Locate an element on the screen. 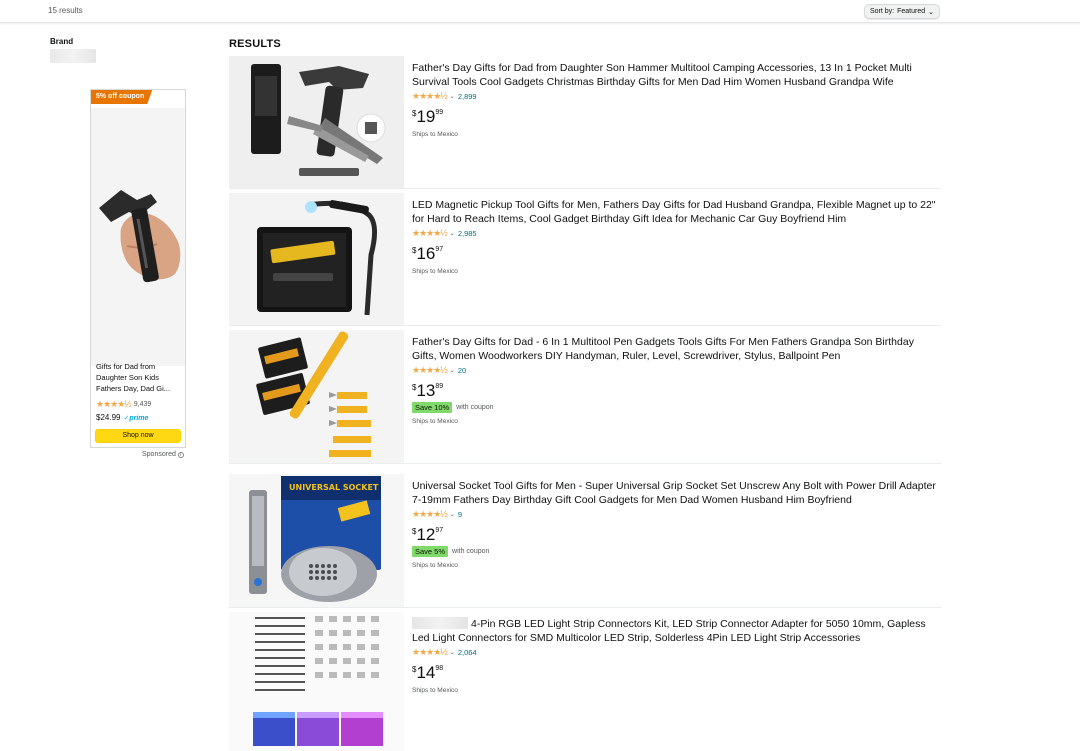  coupon-row: Save 5% with coupon is located at coordinates (676, 551).